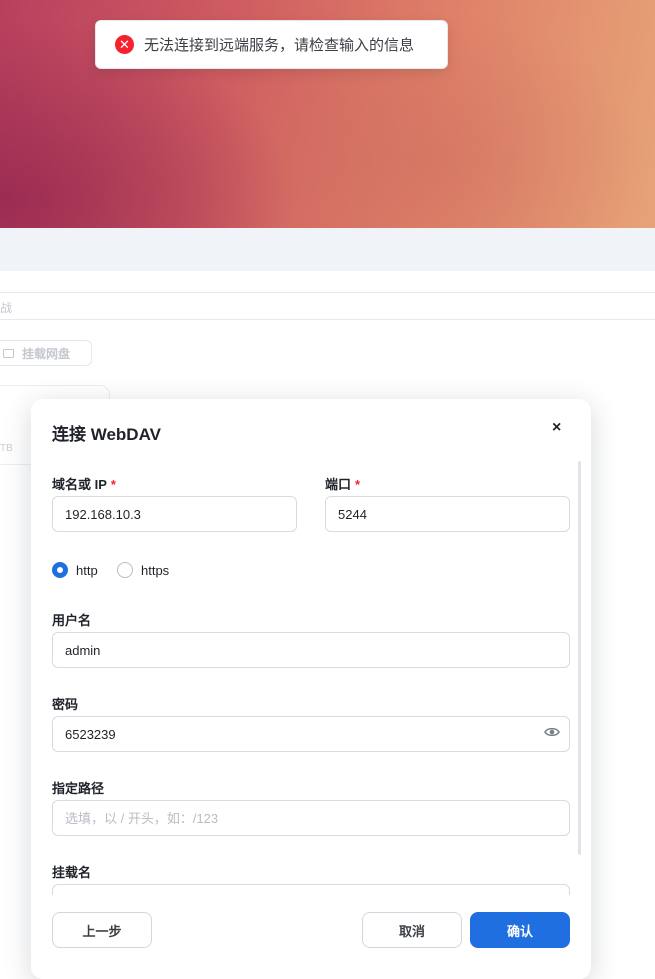 This screenshot has width=655, height=979. Describe the element at coordinates (60, 570) in the screenshot. I see `radio-selected-icon` at that location.